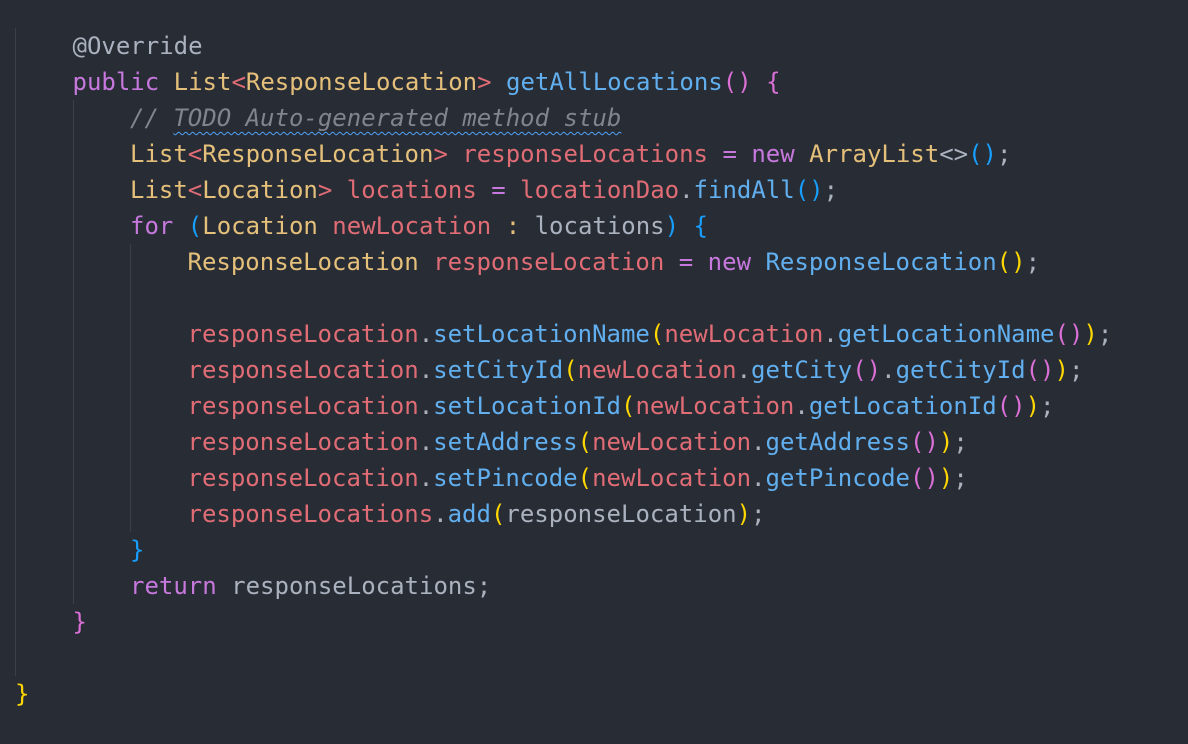 The height and width of the screenshot is (744, 1188). What do you see at coordinates (397, 118) in the screenshot?
I see `code-token-comment: TODO Auto-generated method stub` at bounding box center [397, 118].